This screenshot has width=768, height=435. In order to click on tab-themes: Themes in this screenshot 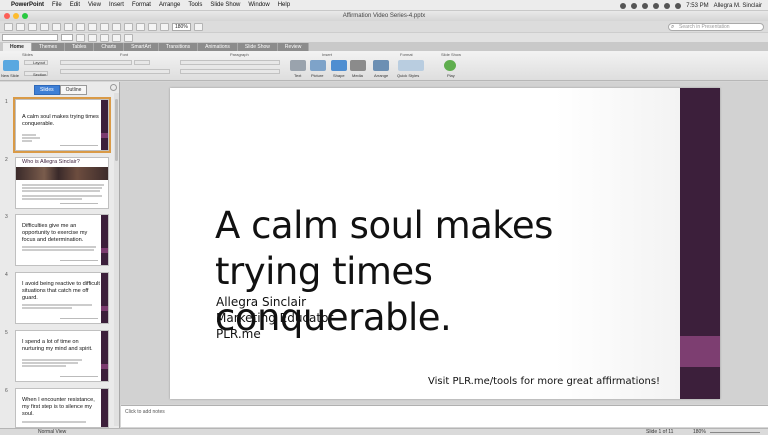, I will do `click(48, 47)`.